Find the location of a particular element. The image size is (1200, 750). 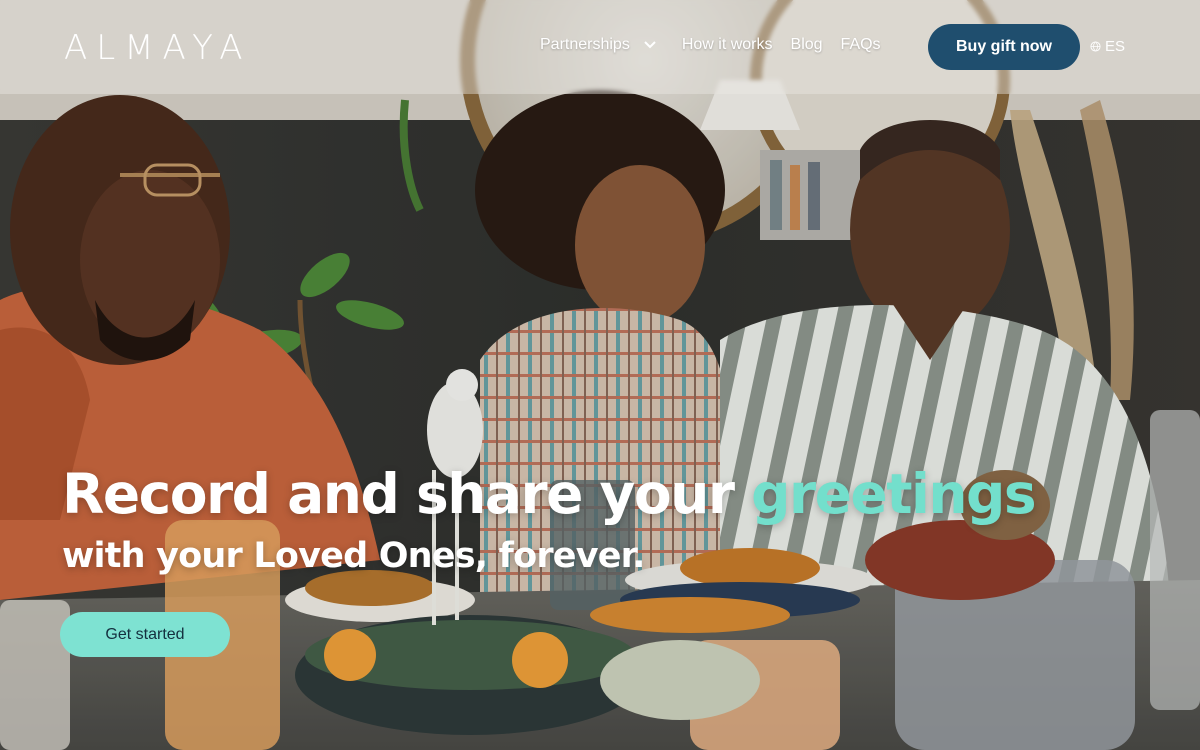

nav-item-faqs: FAQs is located at coordinates (861, 45).